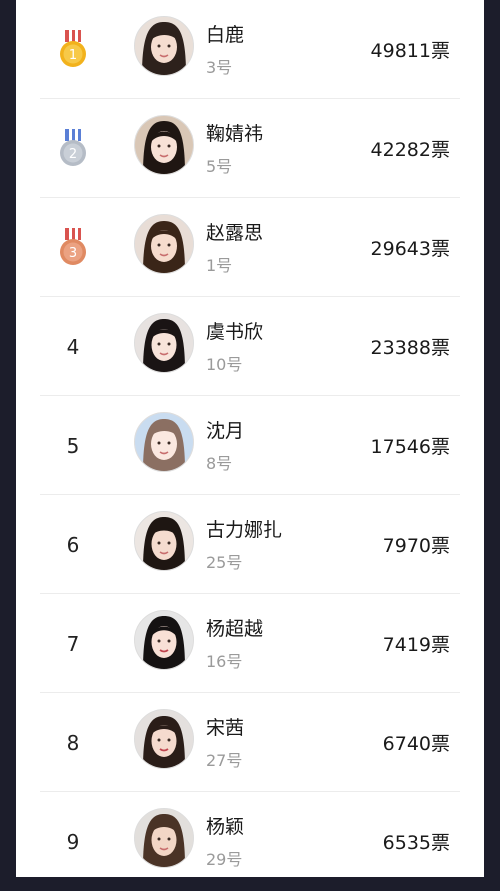  What do you see at coordinates (225, 728) in the screenshot?
I see `contestant-name: 宋茜` at bounding box center [225, 728].